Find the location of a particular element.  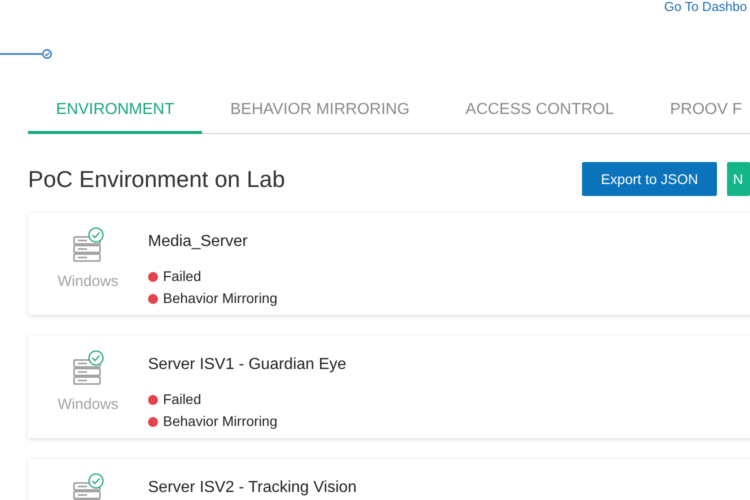

machine-name: Server ISV1 - Guardian Eye is located at coordinates (247, 364).